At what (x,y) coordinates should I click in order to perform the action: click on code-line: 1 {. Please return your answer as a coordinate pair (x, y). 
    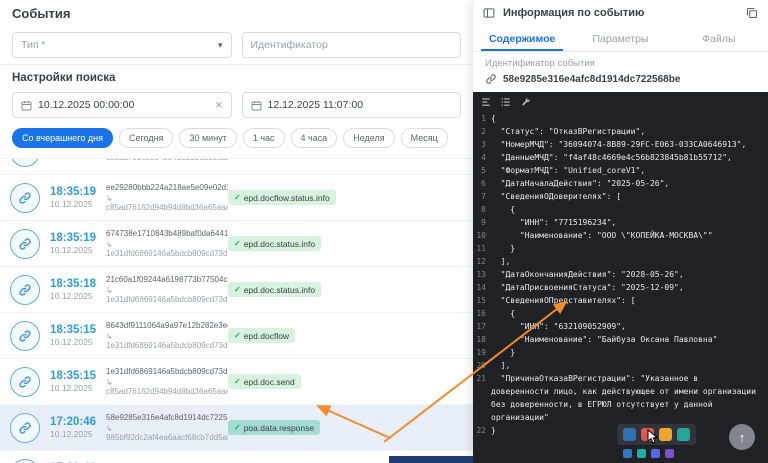
    Looking at the image, I should click on (620, 118).